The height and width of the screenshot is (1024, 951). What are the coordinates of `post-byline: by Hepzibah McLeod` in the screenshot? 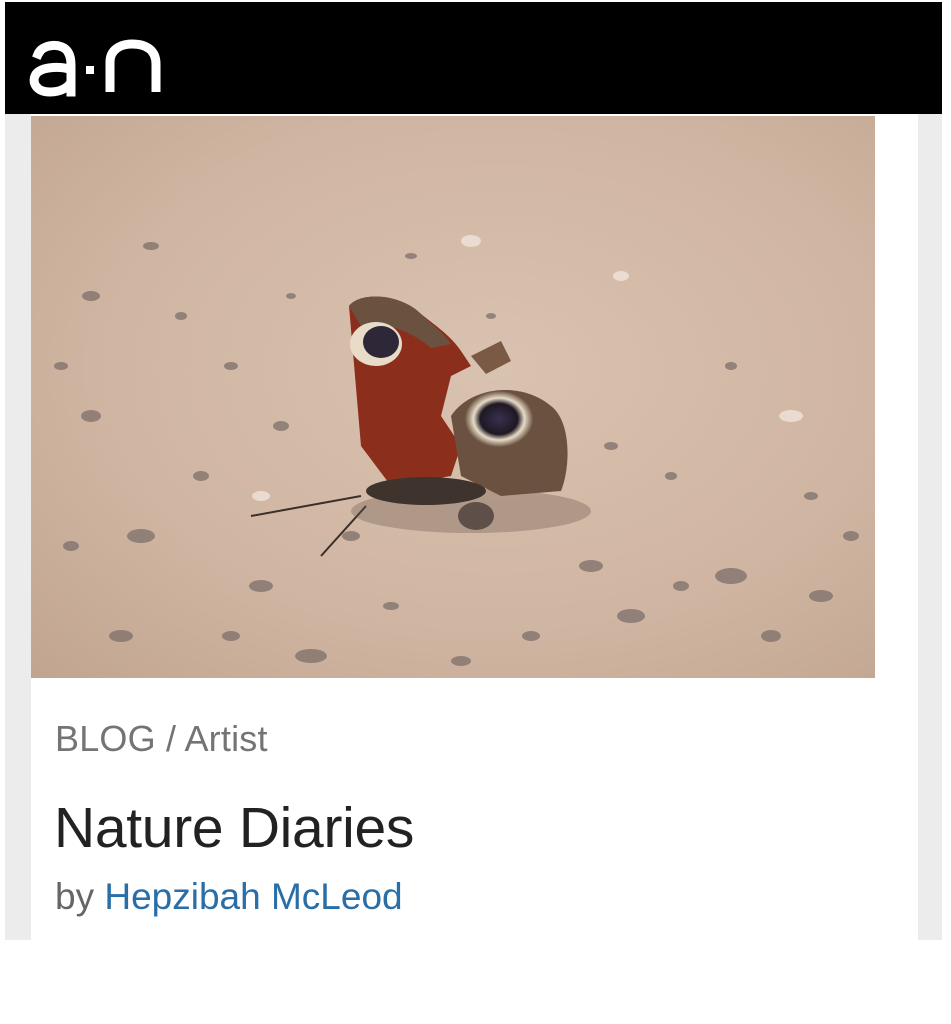 It's located at (229, 897).